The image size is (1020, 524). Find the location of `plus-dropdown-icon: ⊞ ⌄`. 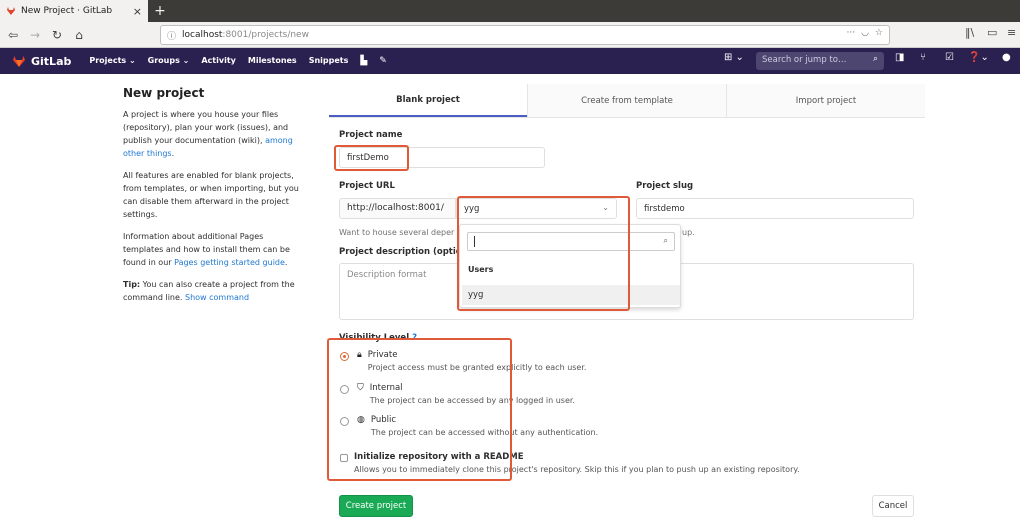

plus-dropdown-icon: ⊞ ⌄ is located at coordinates (734, 57).